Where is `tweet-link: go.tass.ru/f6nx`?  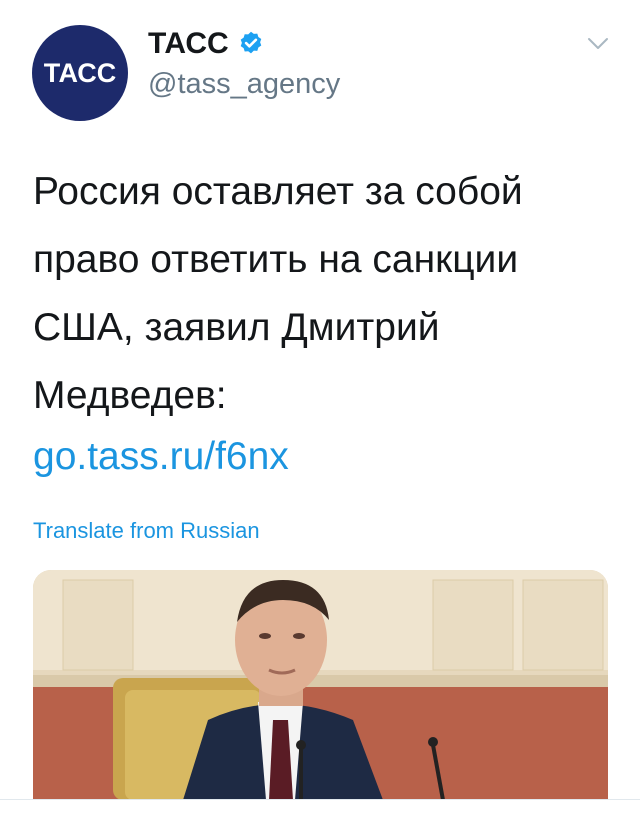
tweet-link: go.tass.ru/f6nx is located at coordinates (161, 457).